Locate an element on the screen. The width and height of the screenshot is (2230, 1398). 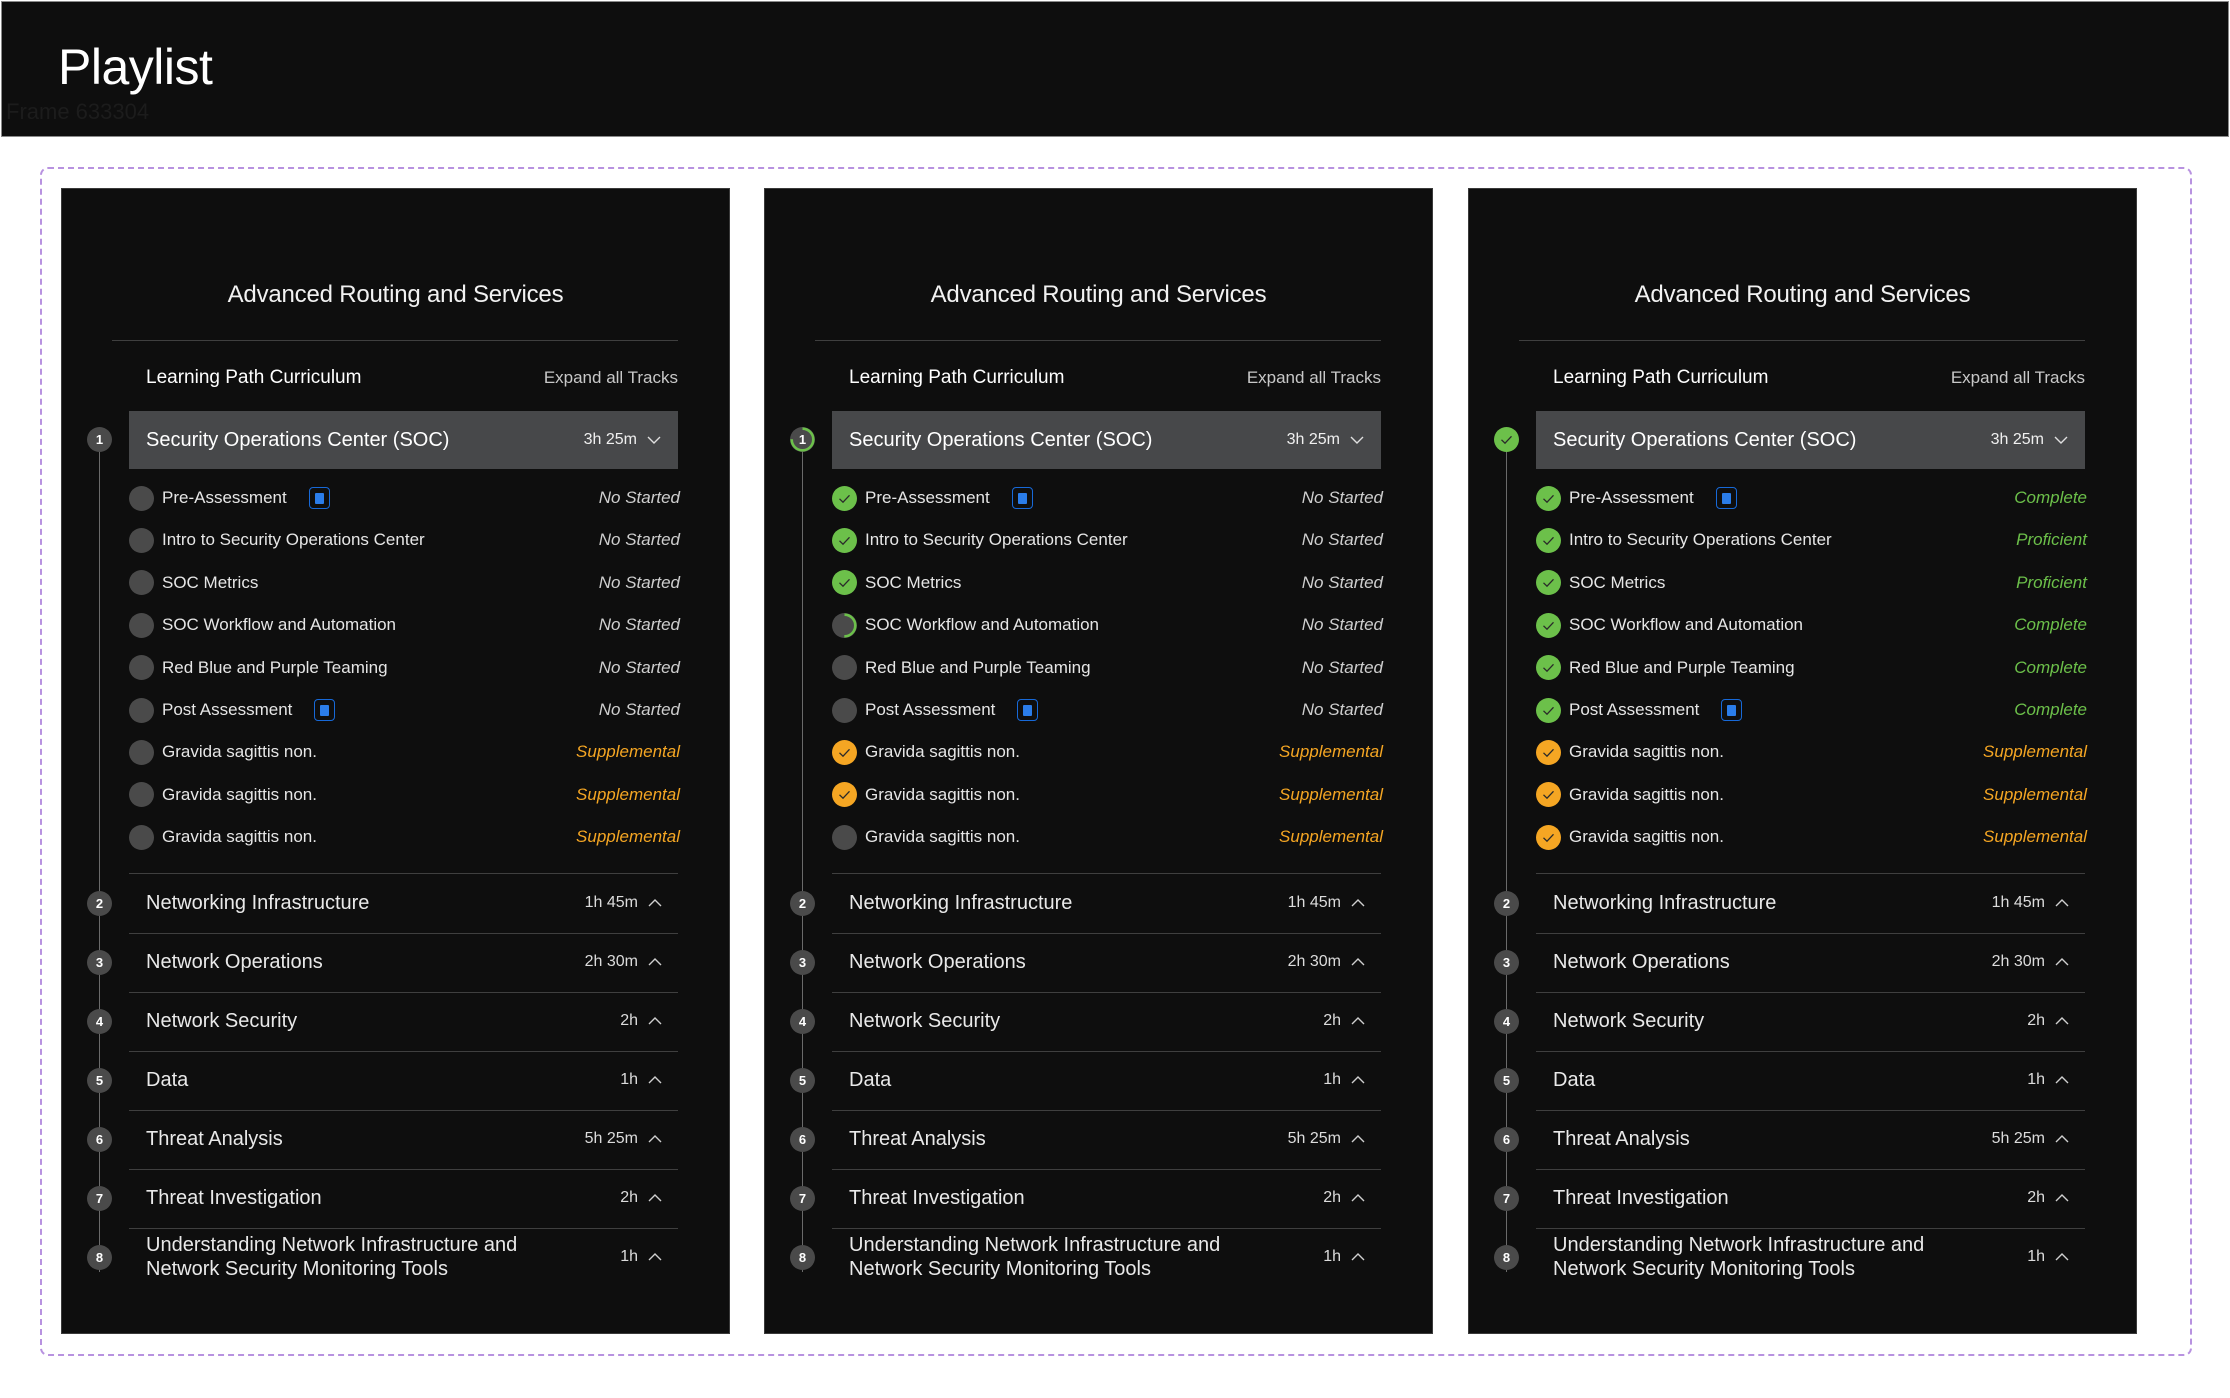
document-glyph is located at coordinates (325, 710).